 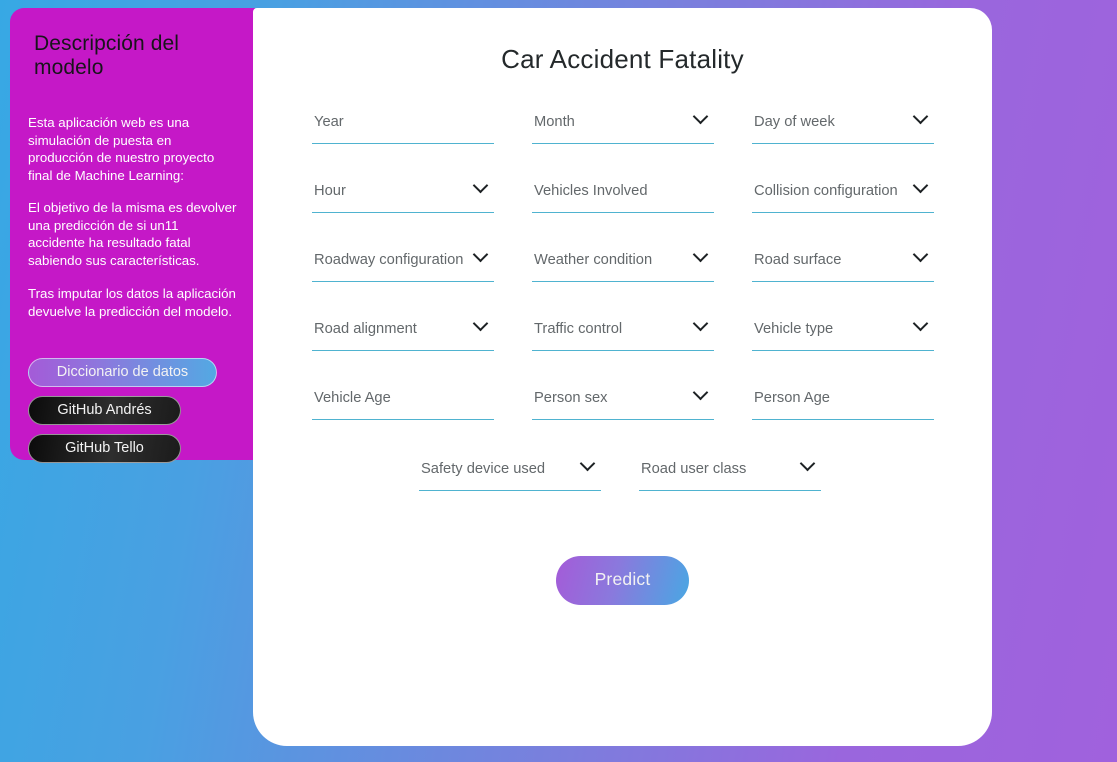 What do you see at coordinates (389, 259) in the screenshot?
I see `field-label: Roadway configuration` at bounding box center [389, 259].